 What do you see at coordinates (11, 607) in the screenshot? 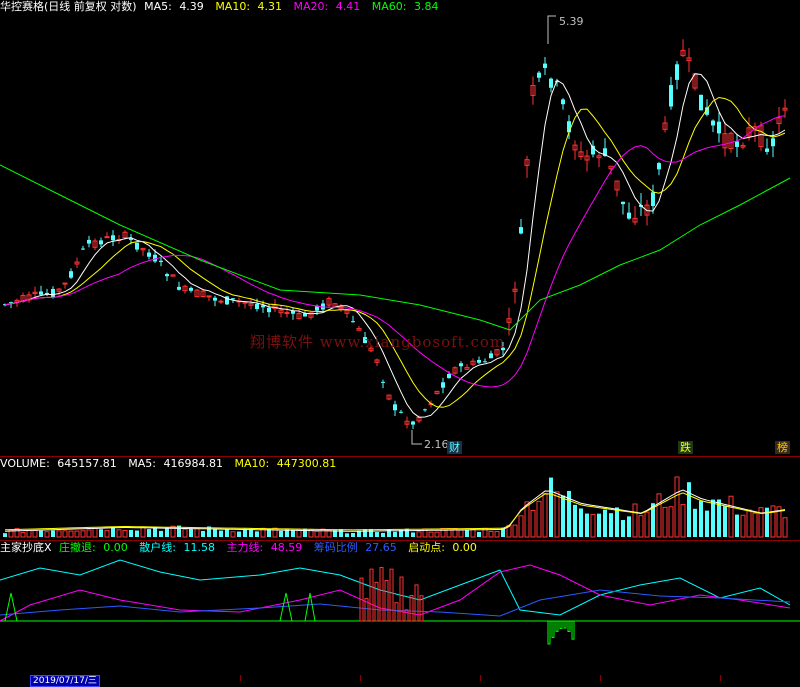
I see `zhuang-spike` at bounding box center [11, 607].